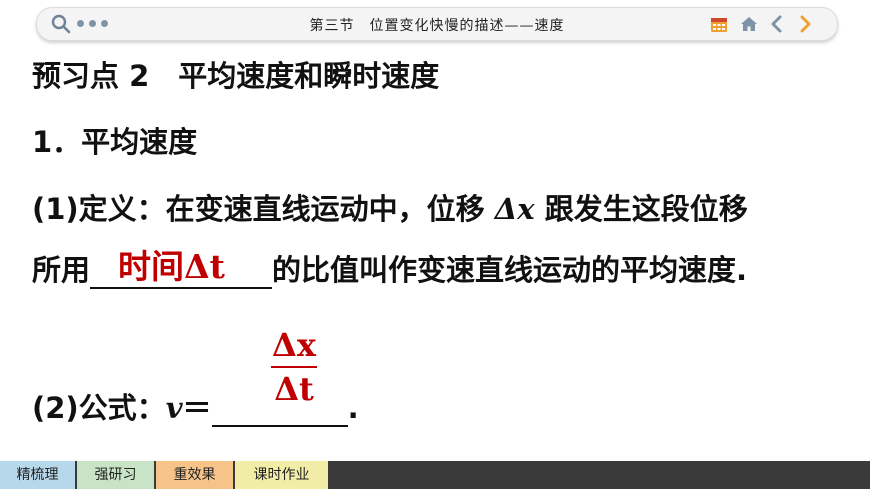 Image resolution: width=870 pixels, height=489 pixels. I want to click on velocity-symbol: v, so click(174, 408).